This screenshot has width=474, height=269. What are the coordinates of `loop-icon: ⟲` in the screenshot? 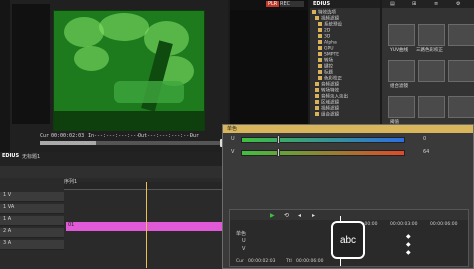 It's located at (287, 215).